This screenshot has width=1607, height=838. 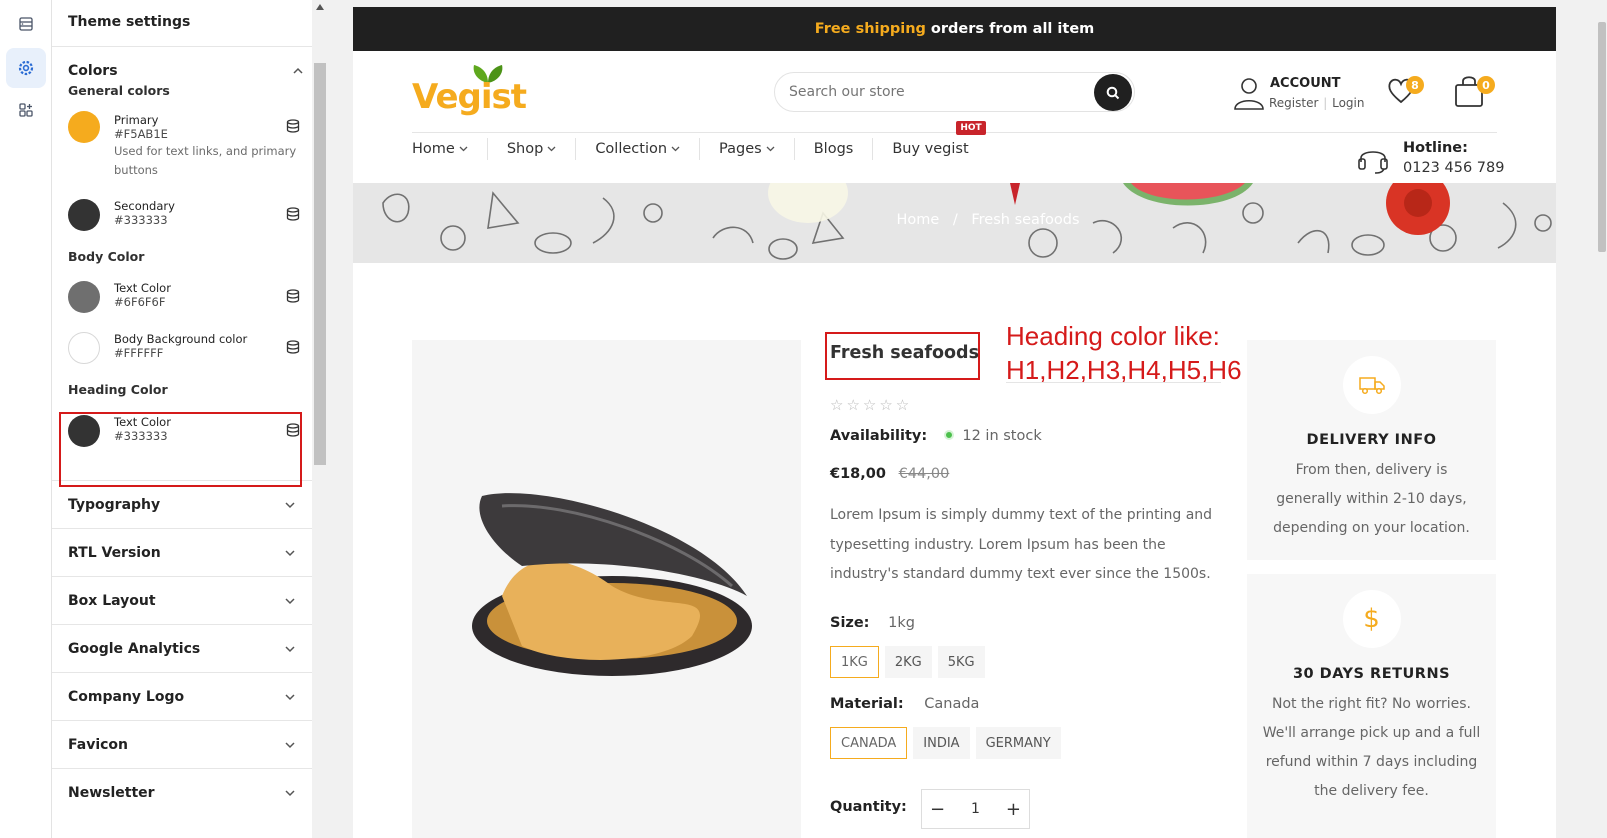 I want to click on quantity-plus-button: +, so click(x=1013, y=809).